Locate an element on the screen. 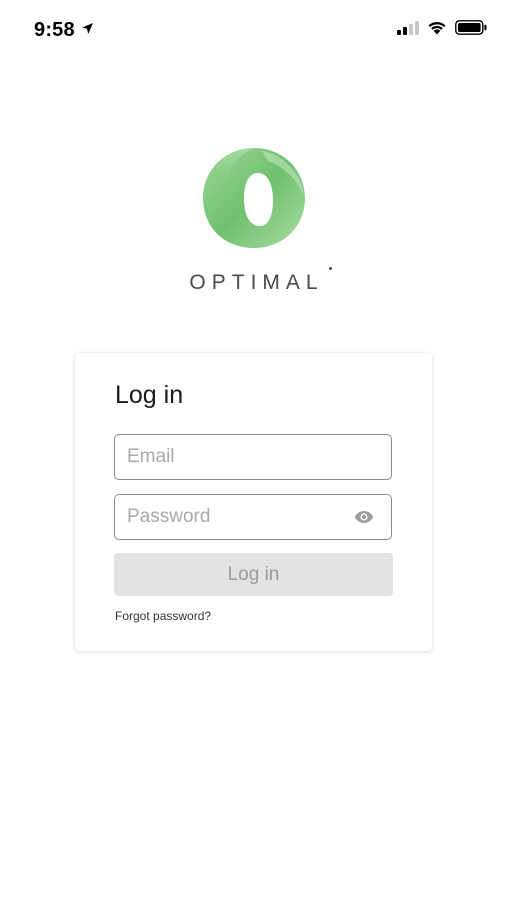 The image size is (507, 900). status-bar: 9:58 is located at coordinates (253, 31).